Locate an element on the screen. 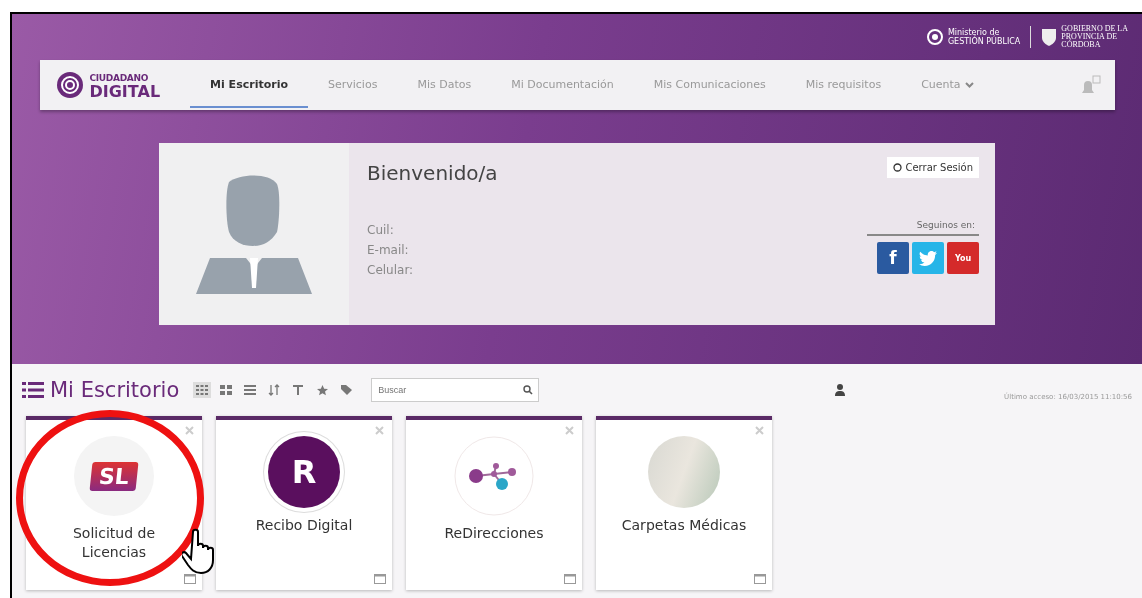 Image resolution: width=1142 pixels, height=598 pixels. follow-label: Seguinos en: is located at coordinates (923, 228).